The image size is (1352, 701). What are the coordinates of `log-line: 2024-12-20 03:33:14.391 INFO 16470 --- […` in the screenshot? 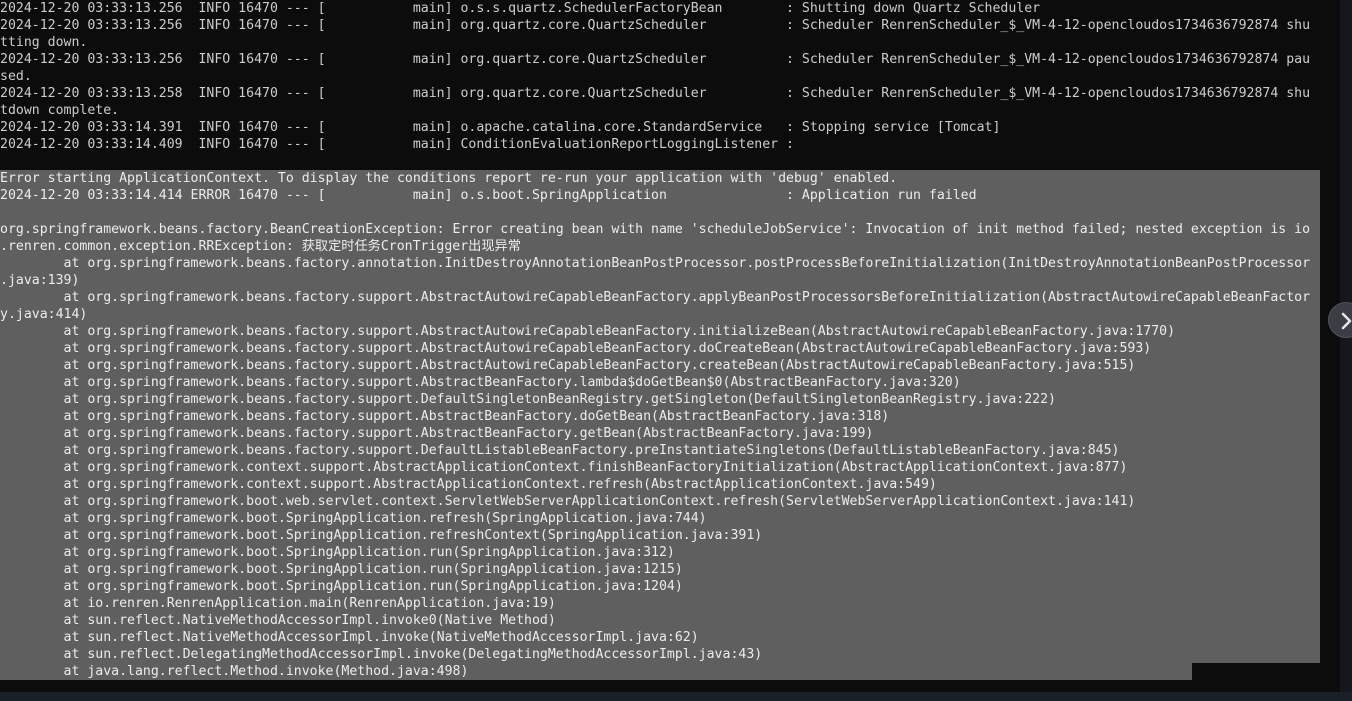 It's located at (500, 127).